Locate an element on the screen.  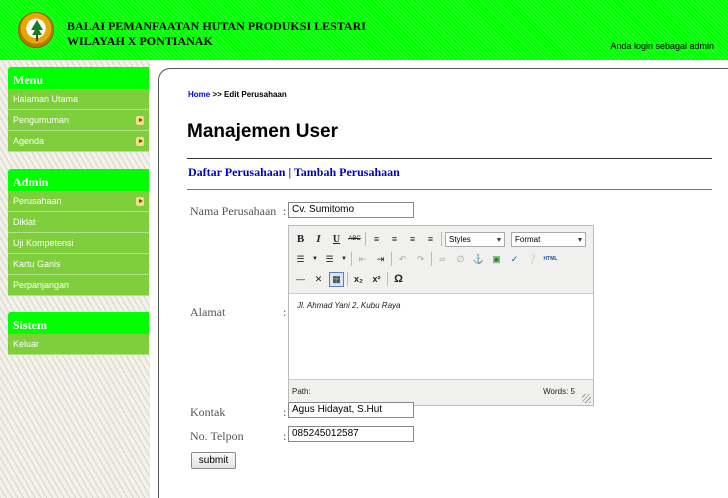
html-icon: HTML is located at coordinates (550, 259).